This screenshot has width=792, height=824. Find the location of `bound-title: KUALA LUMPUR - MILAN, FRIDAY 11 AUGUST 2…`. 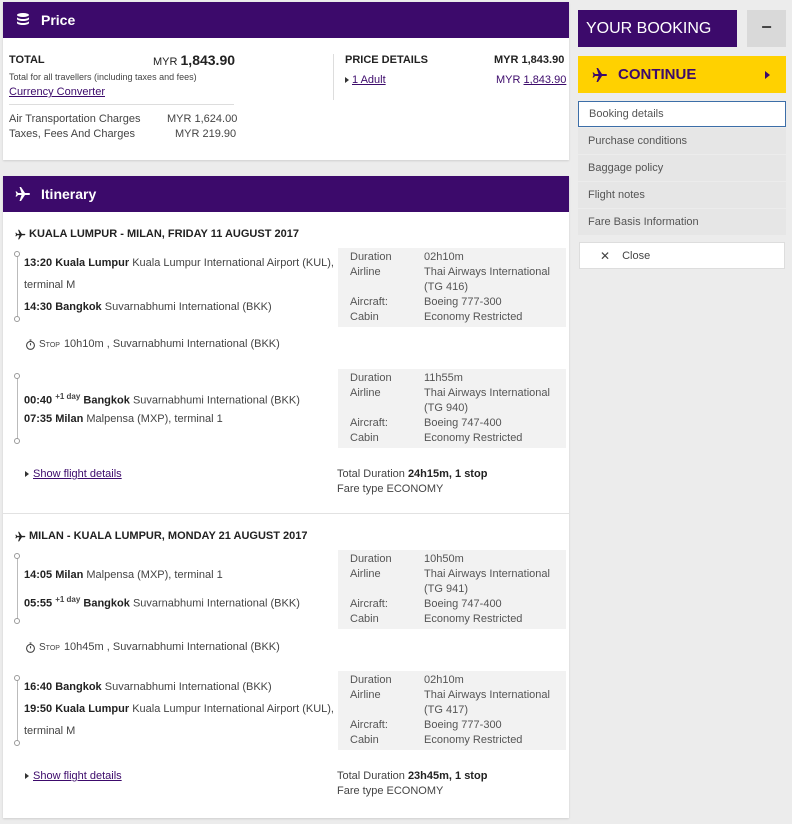

bound-title: KUALA LUMPUR - MILAN, FRIDAY 11 AUGUST 2… is located at coordinates (157, 234).